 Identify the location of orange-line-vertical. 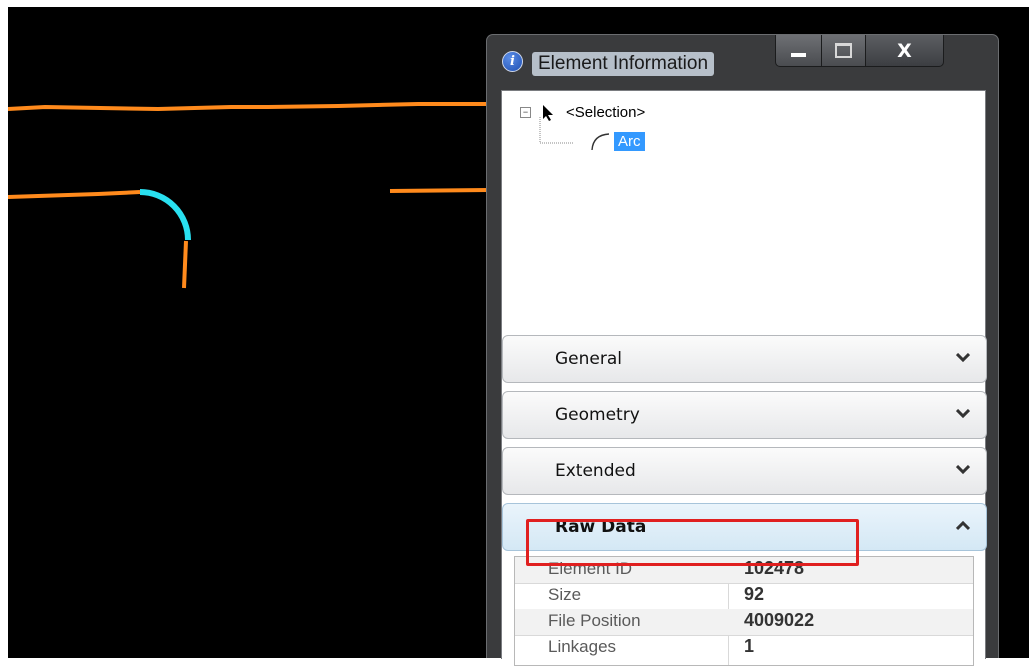
(185, 264).